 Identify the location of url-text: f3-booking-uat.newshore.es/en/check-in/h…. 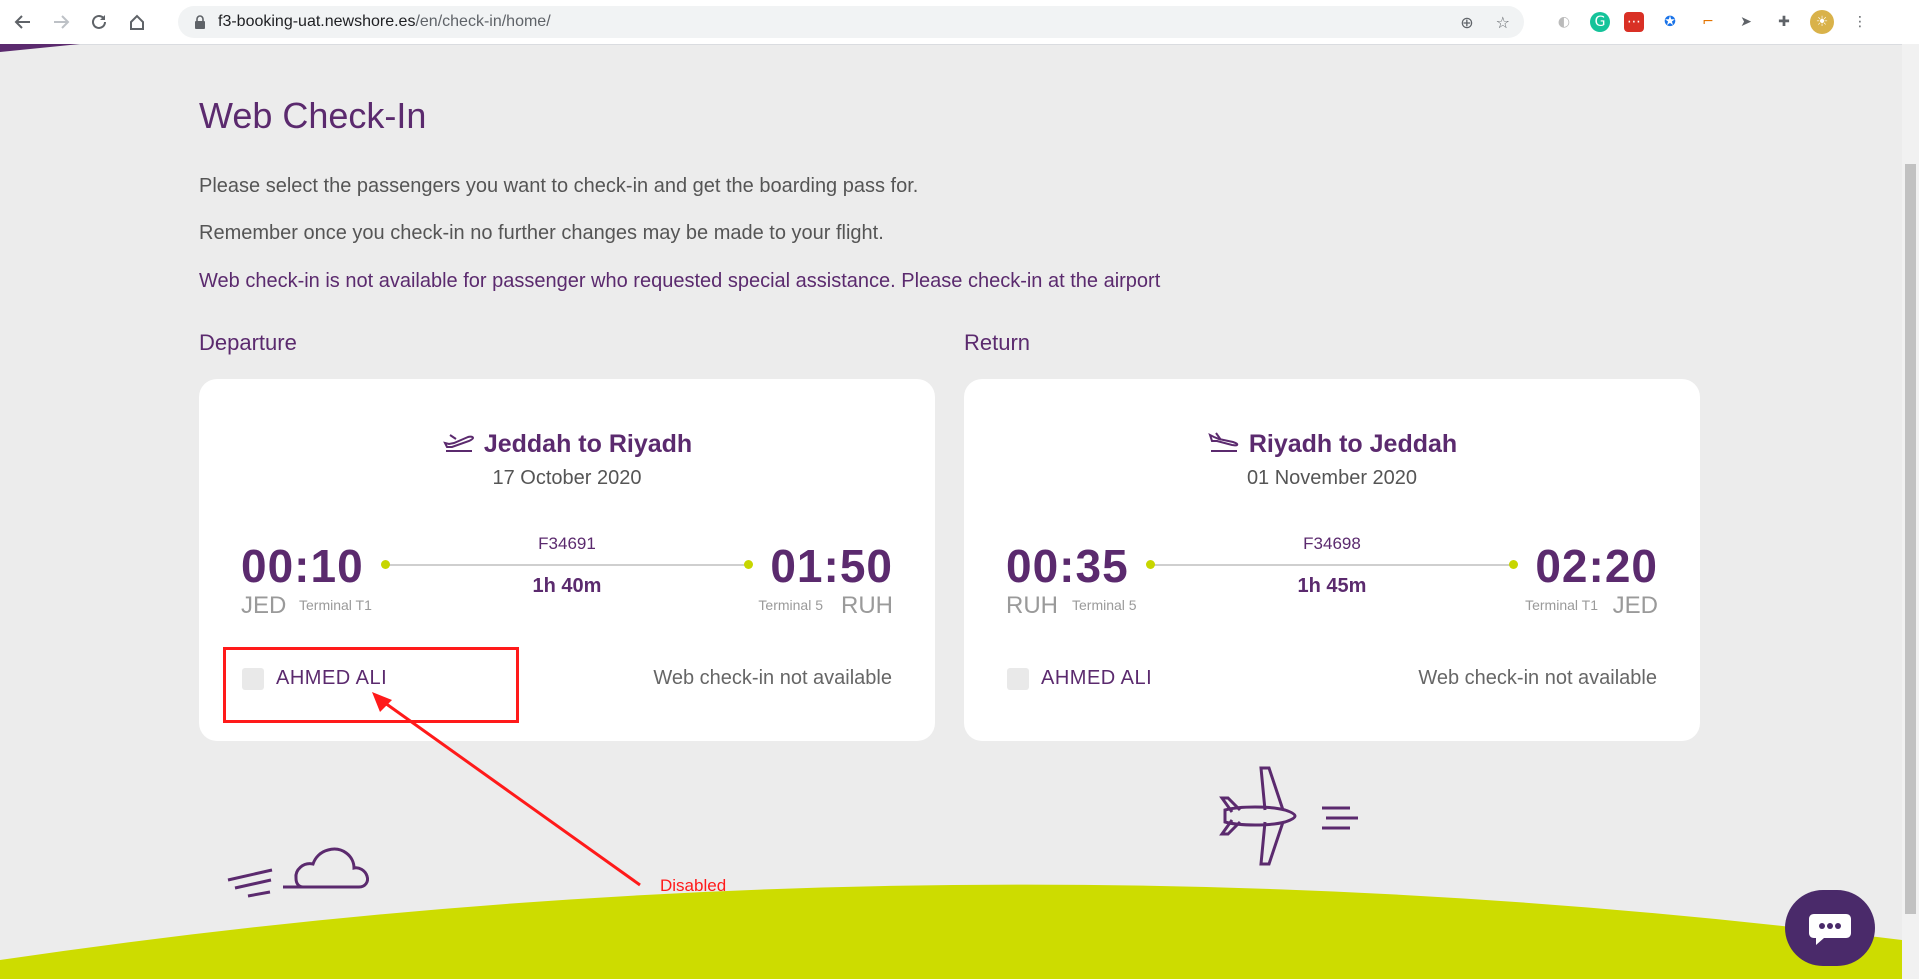
(384, 21).